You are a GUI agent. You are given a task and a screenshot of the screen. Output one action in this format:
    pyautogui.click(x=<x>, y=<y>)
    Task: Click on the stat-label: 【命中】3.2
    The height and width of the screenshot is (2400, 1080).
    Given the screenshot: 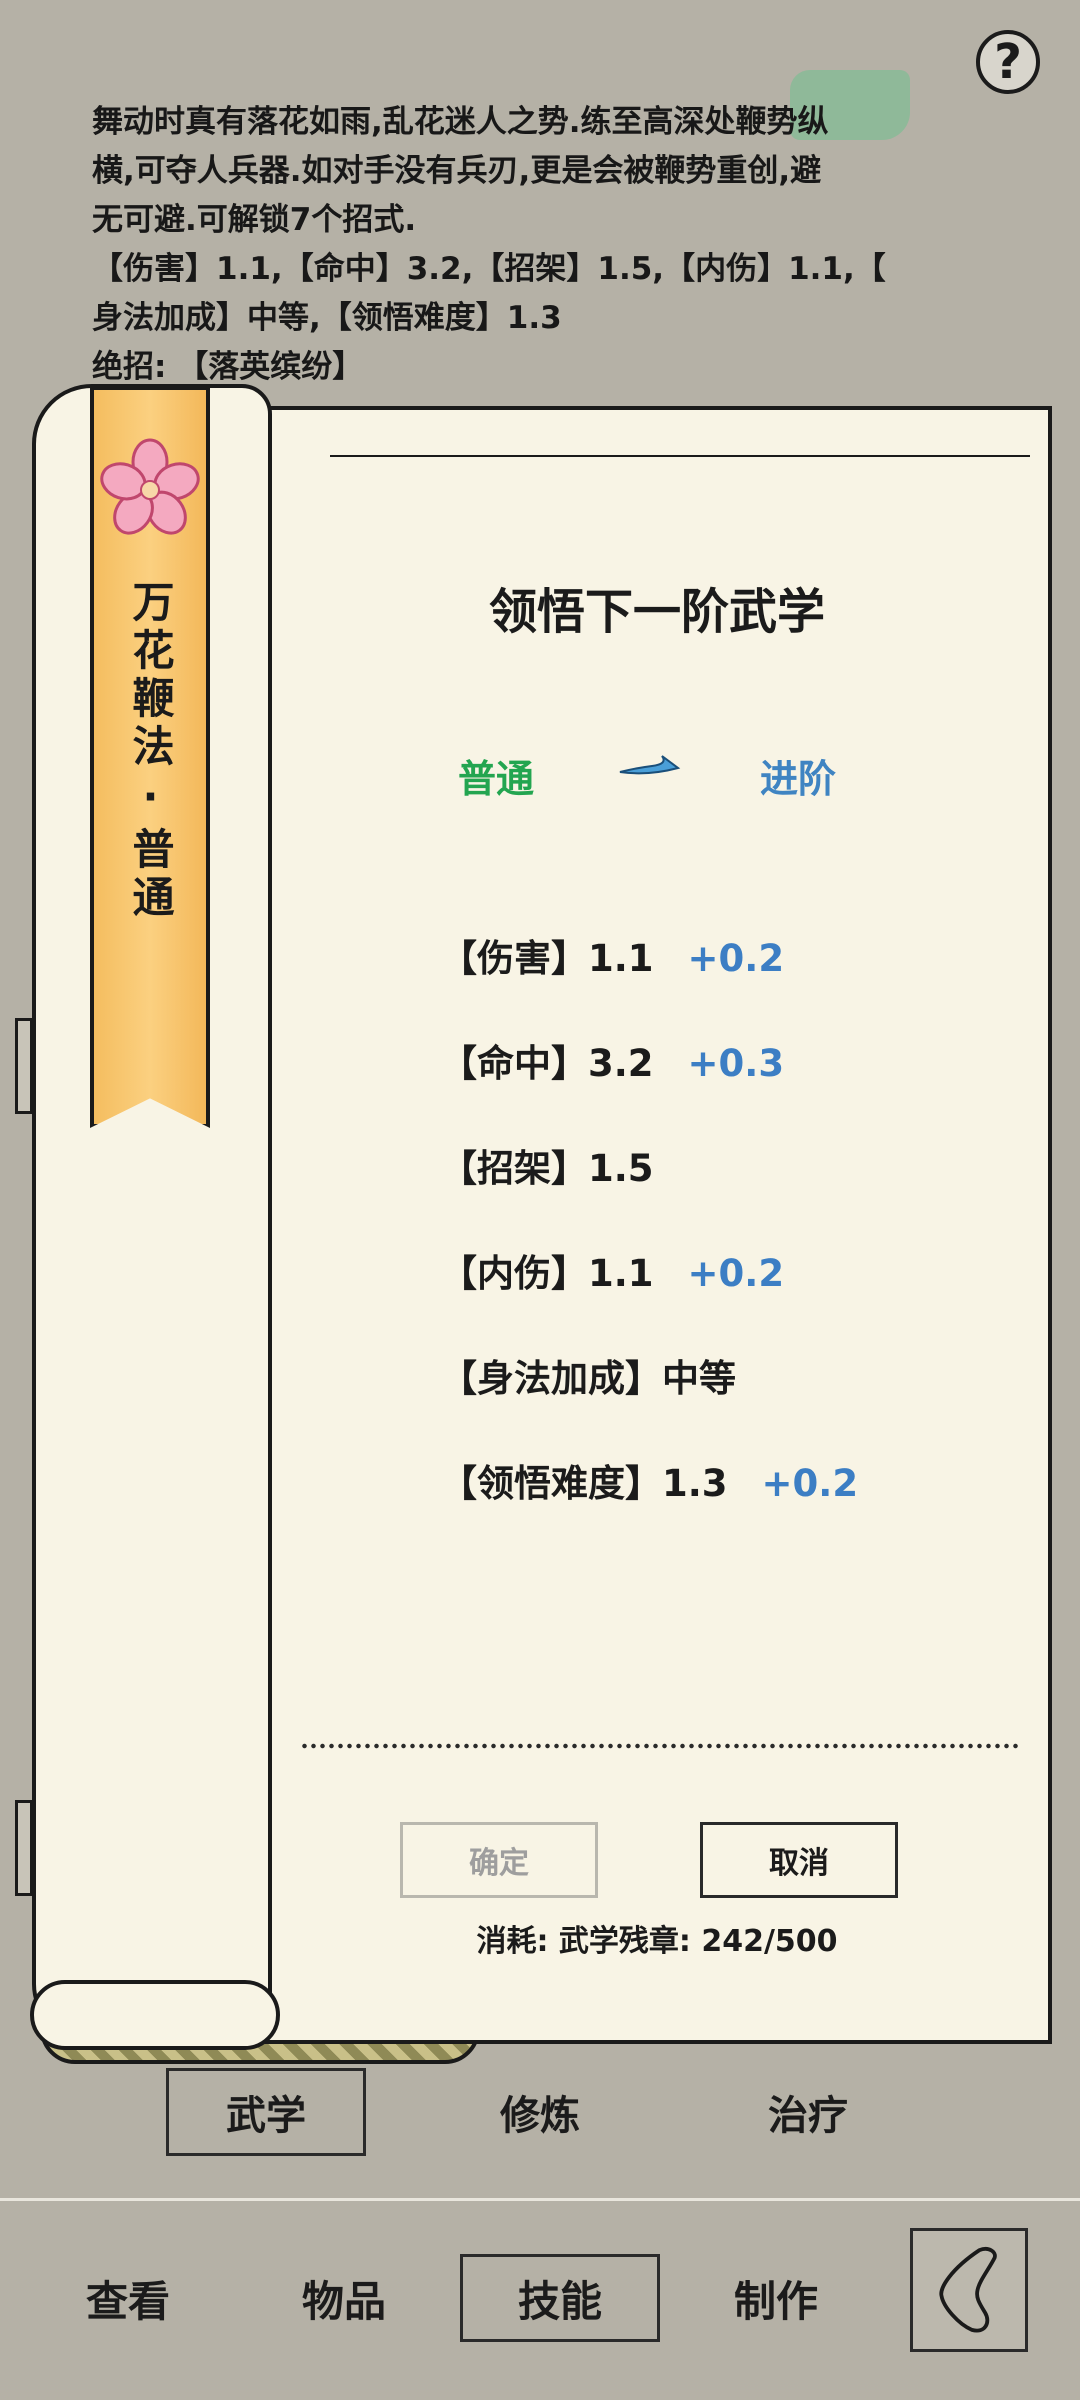 What is the action you would take?
    pyautogui.click(x=547, y=1063)
    